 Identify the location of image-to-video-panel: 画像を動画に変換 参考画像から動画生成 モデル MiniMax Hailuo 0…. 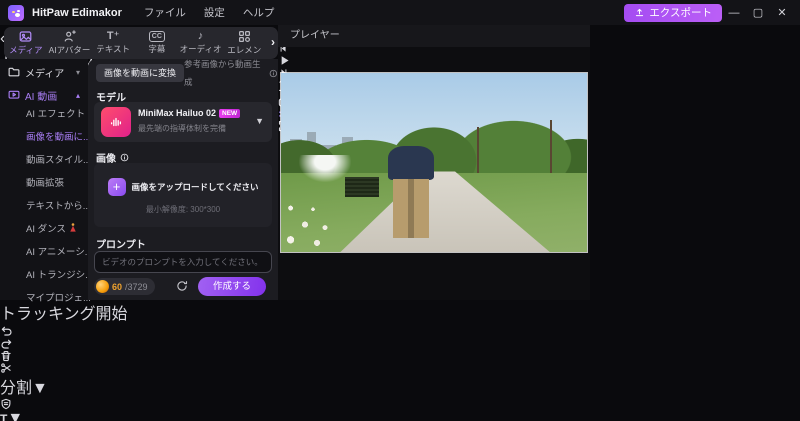
(183, 179).